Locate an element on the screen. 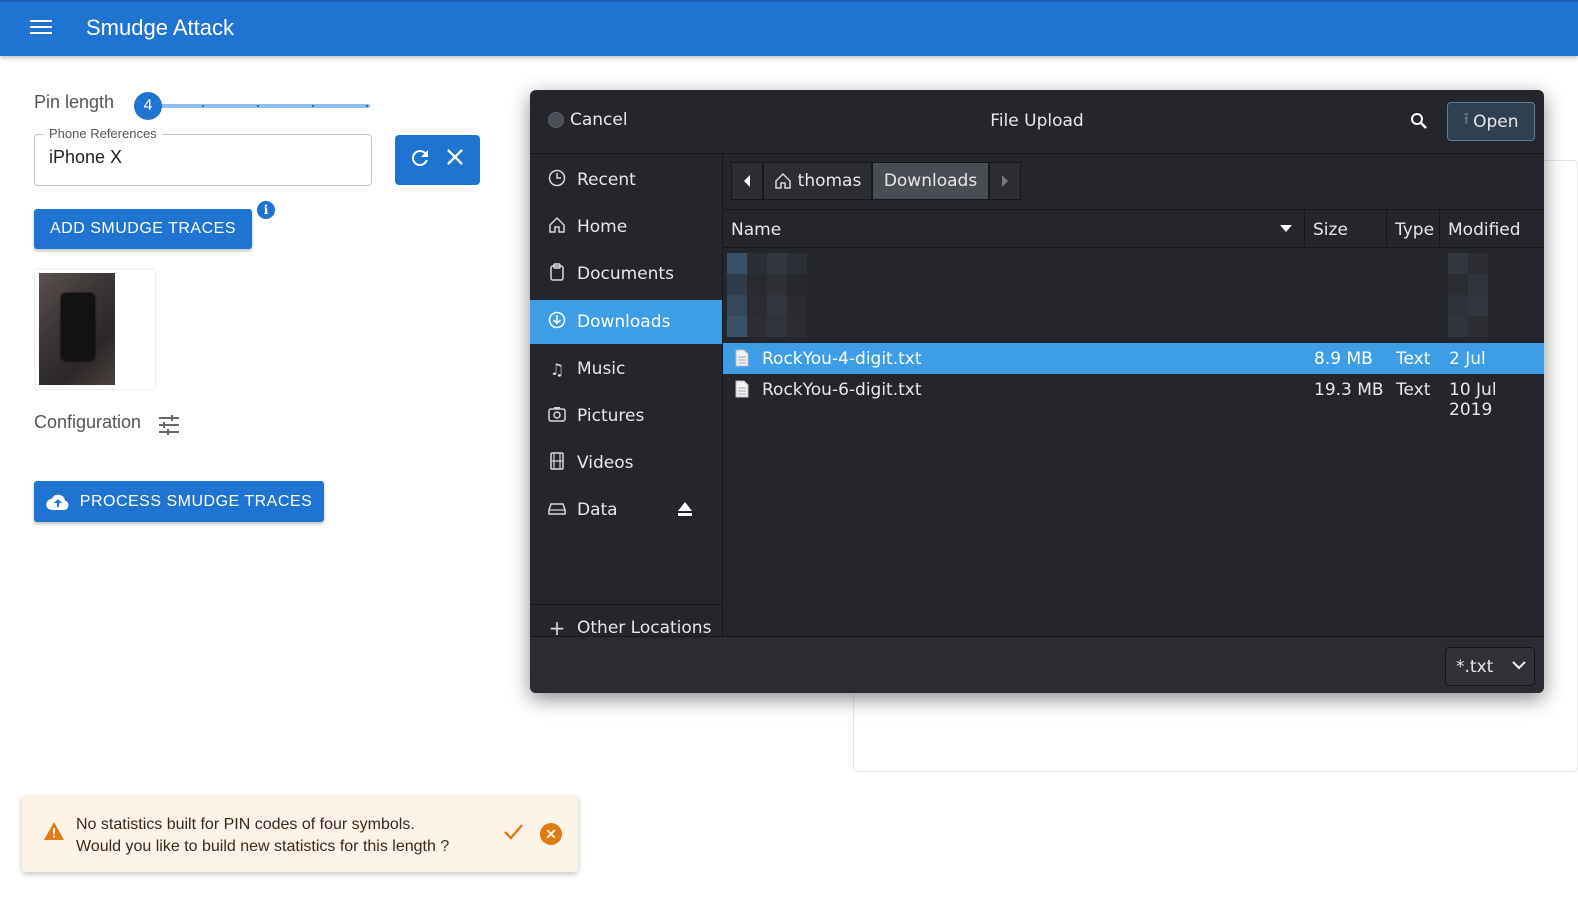 The height and width of the screenshot is (900, 1578). process-label: PROCESS SMUDGE TRACES is located at coordinates (196, 501).